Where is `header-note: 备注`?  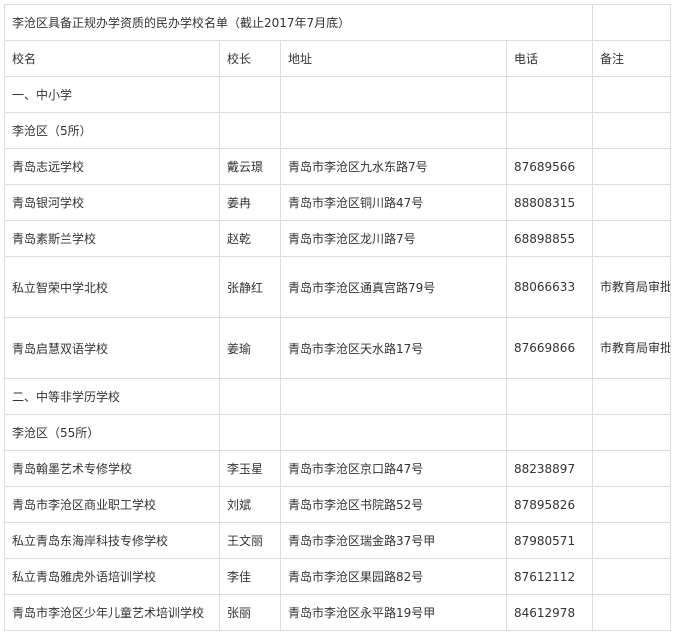 header-note: 备注 is located at coordinates (631, 58).